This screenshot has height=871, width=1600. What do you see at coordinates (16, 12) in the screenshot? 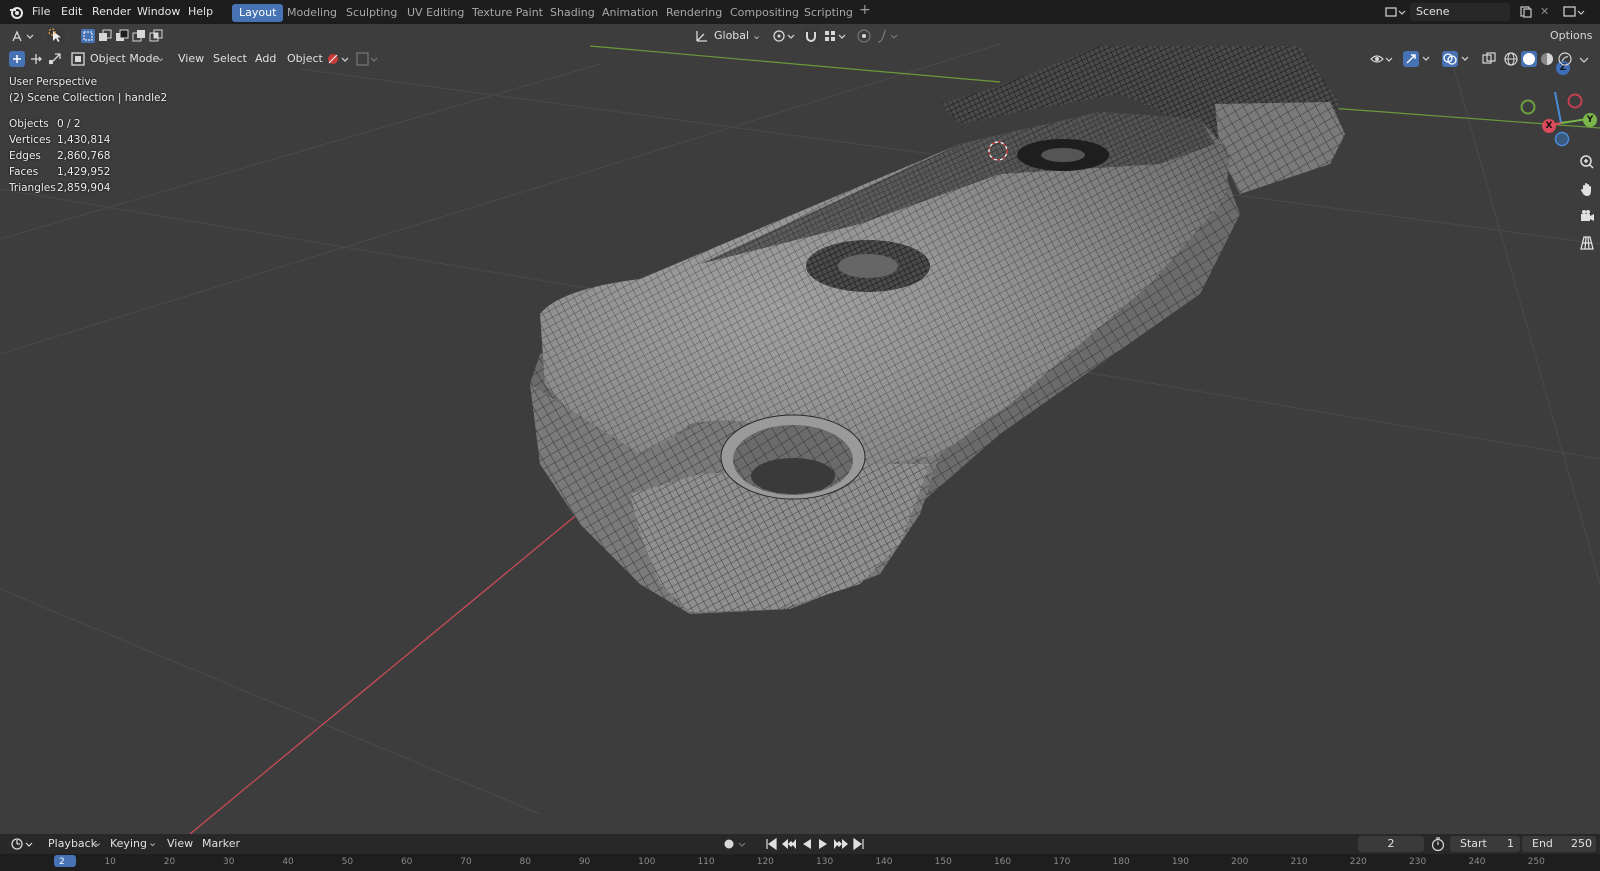
I see `blender-logo-icon` at bounding box center [16, 12].